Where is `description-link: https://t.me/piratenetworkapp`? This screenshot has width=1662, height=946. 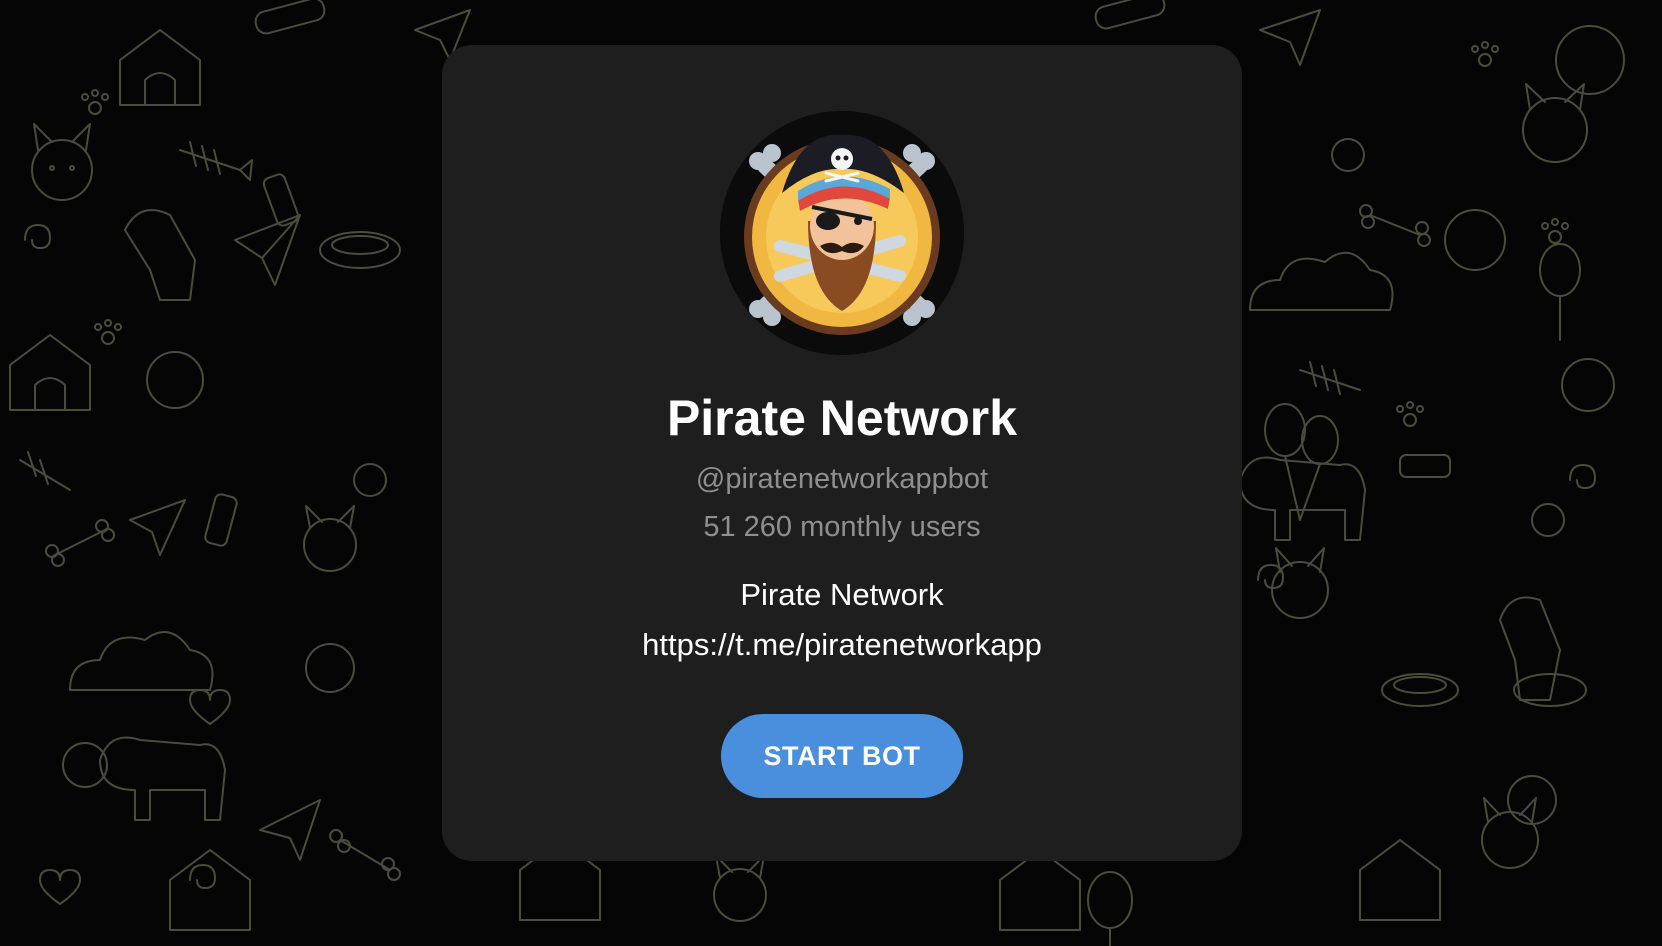
description-link: https://t.me/piratenetworkapp is located at coordinates (842, 645).